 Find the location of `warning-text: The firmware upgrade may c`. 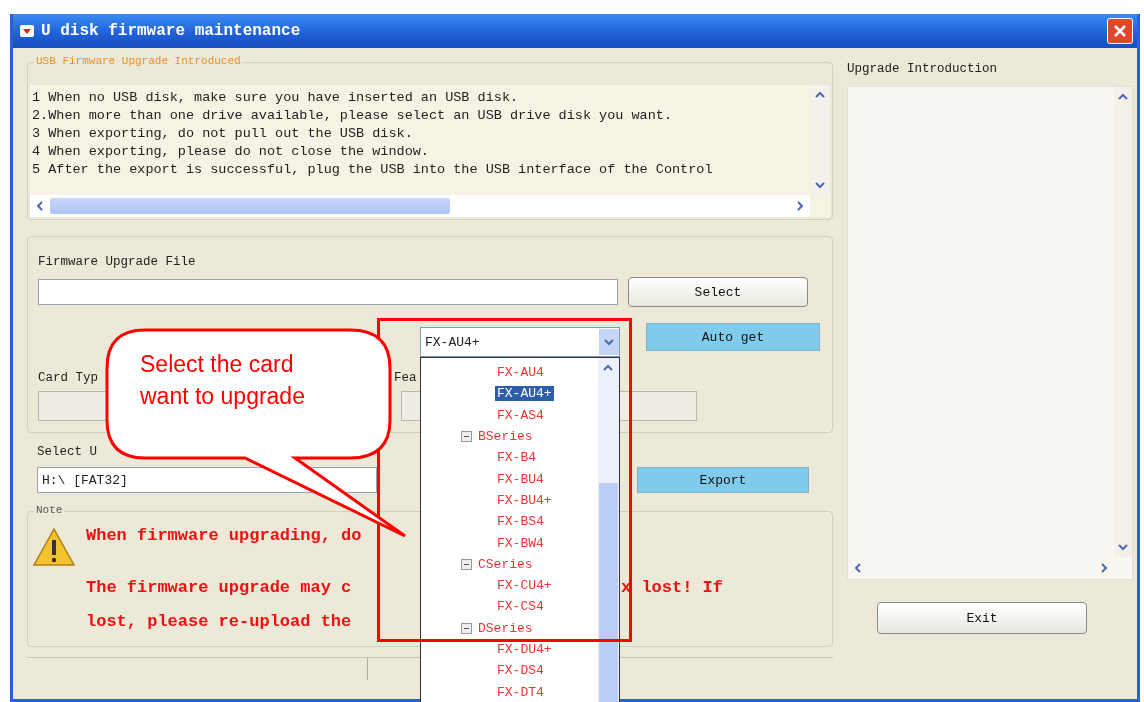

warning-text: The firmware upgrade may c is located at coordinates (219, 588).